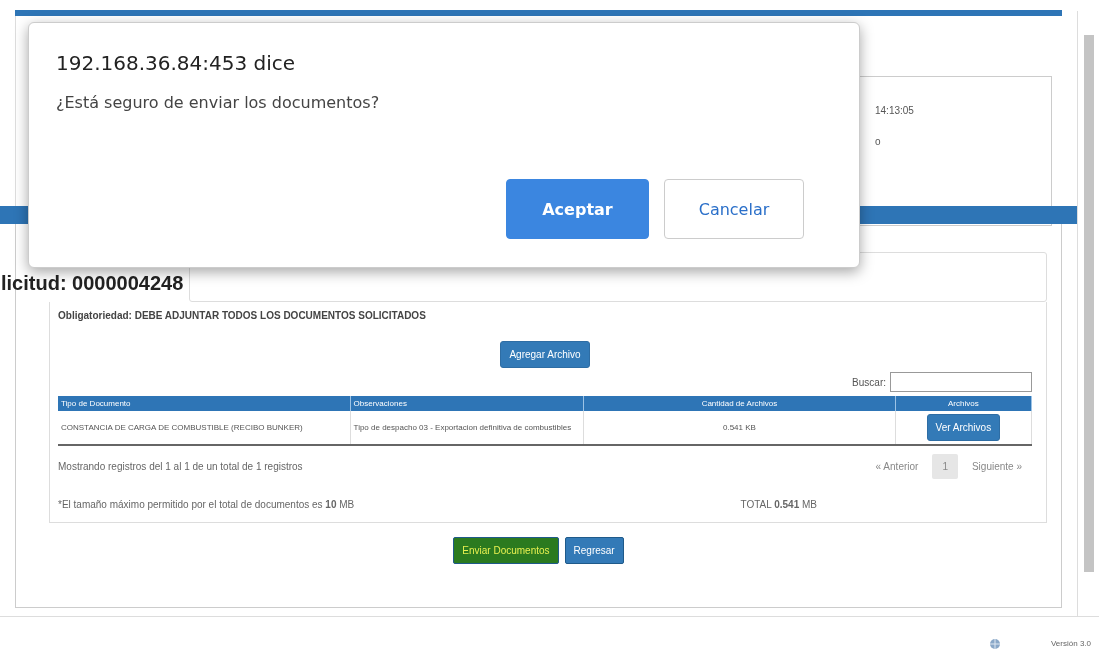  I want to click on add-file-button: Agregar Archivo, so click(545, 354).